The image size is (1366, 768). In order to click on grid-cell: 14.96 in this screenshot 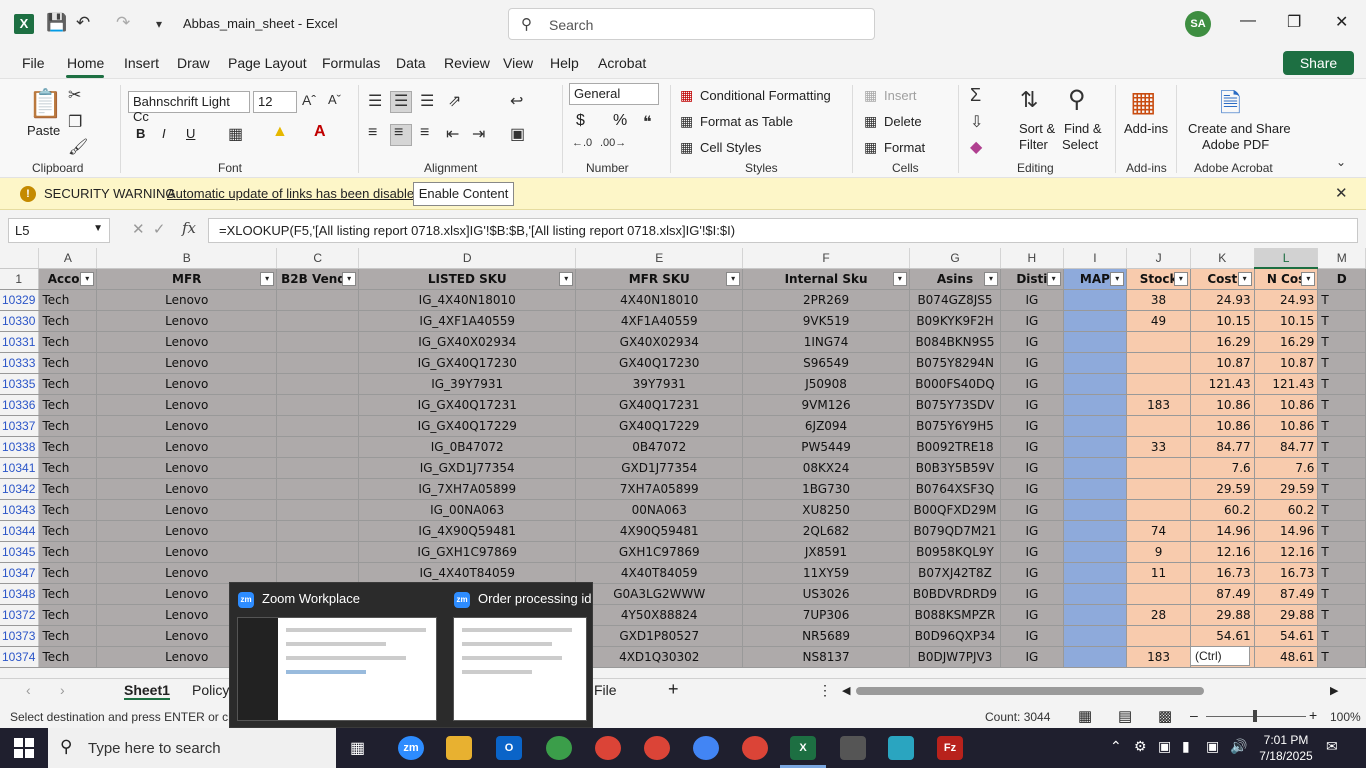, I will do `click(1286, 531)`.